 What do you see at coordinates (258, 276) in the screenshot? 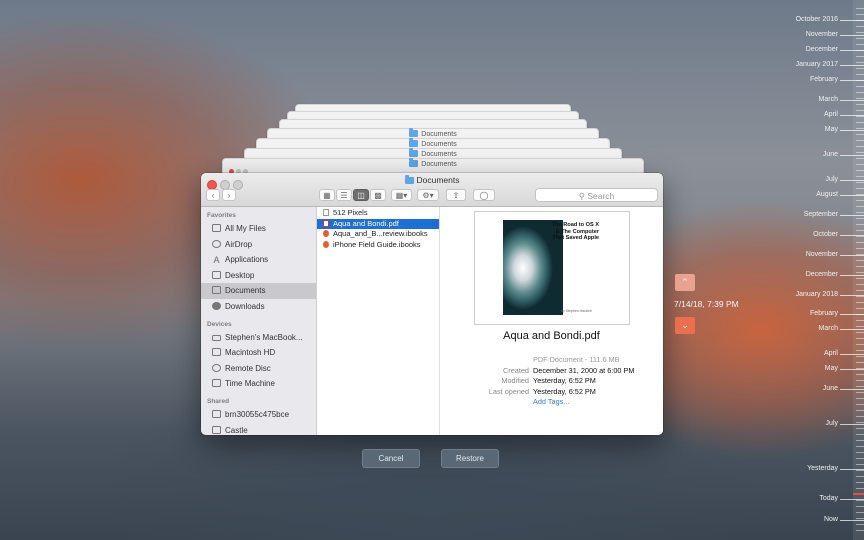
I see `sidebar-item-desktop: Desktop` at bounding box center [258, 276].